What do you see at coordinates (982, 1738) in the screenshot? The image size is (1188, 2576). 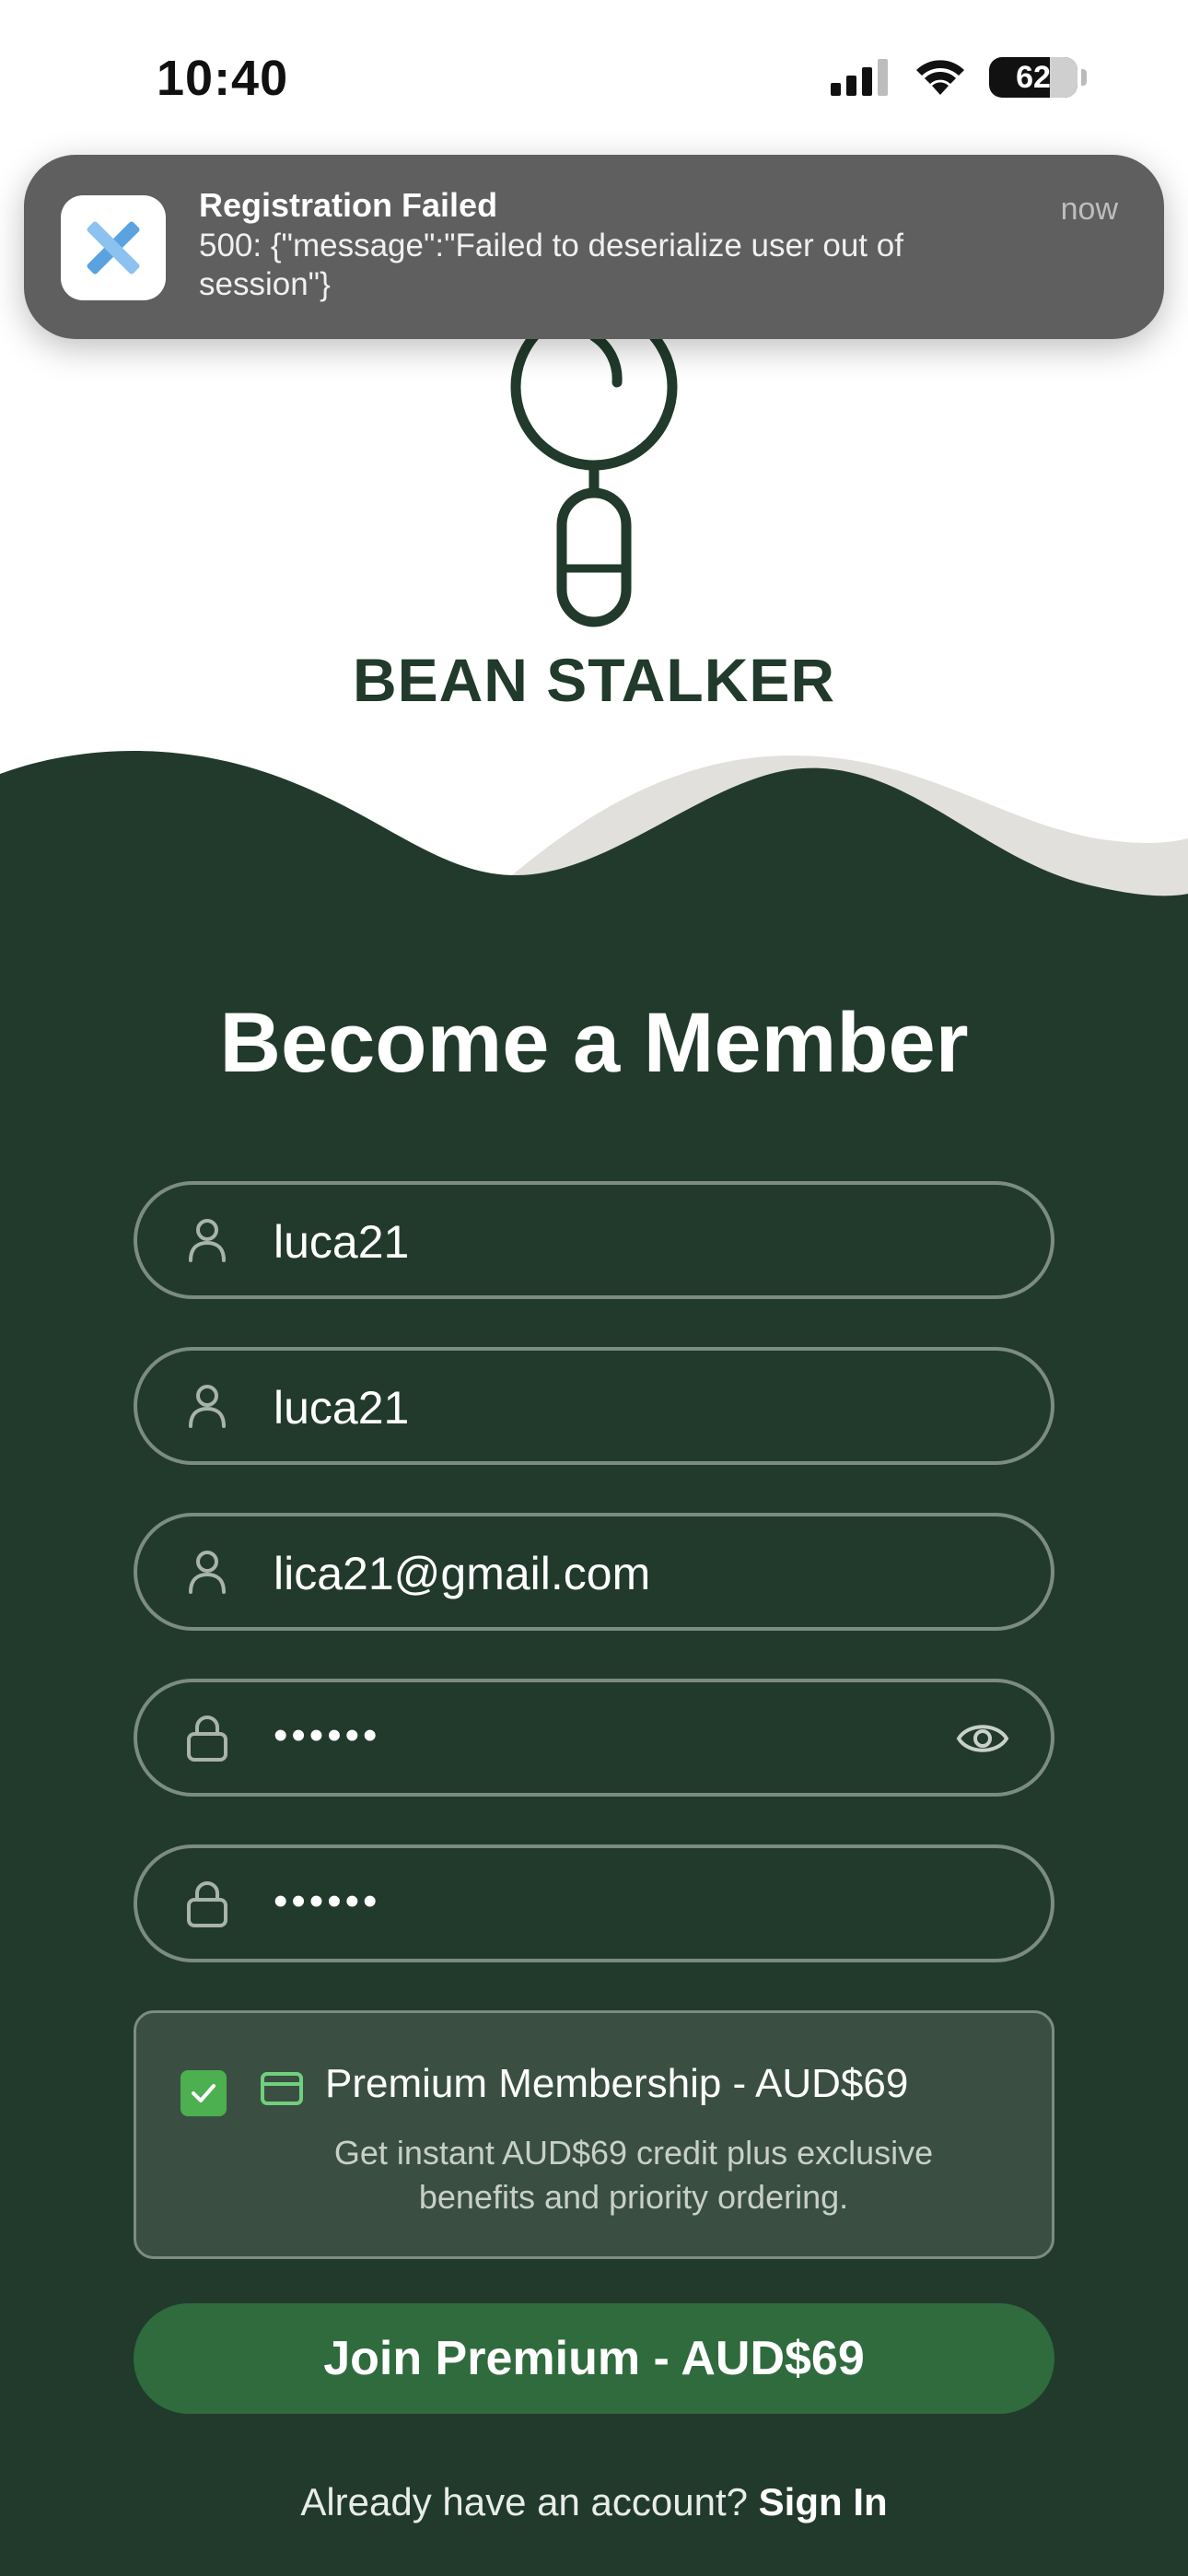 I see `eye-icon` at bounding box center [982, 1738].